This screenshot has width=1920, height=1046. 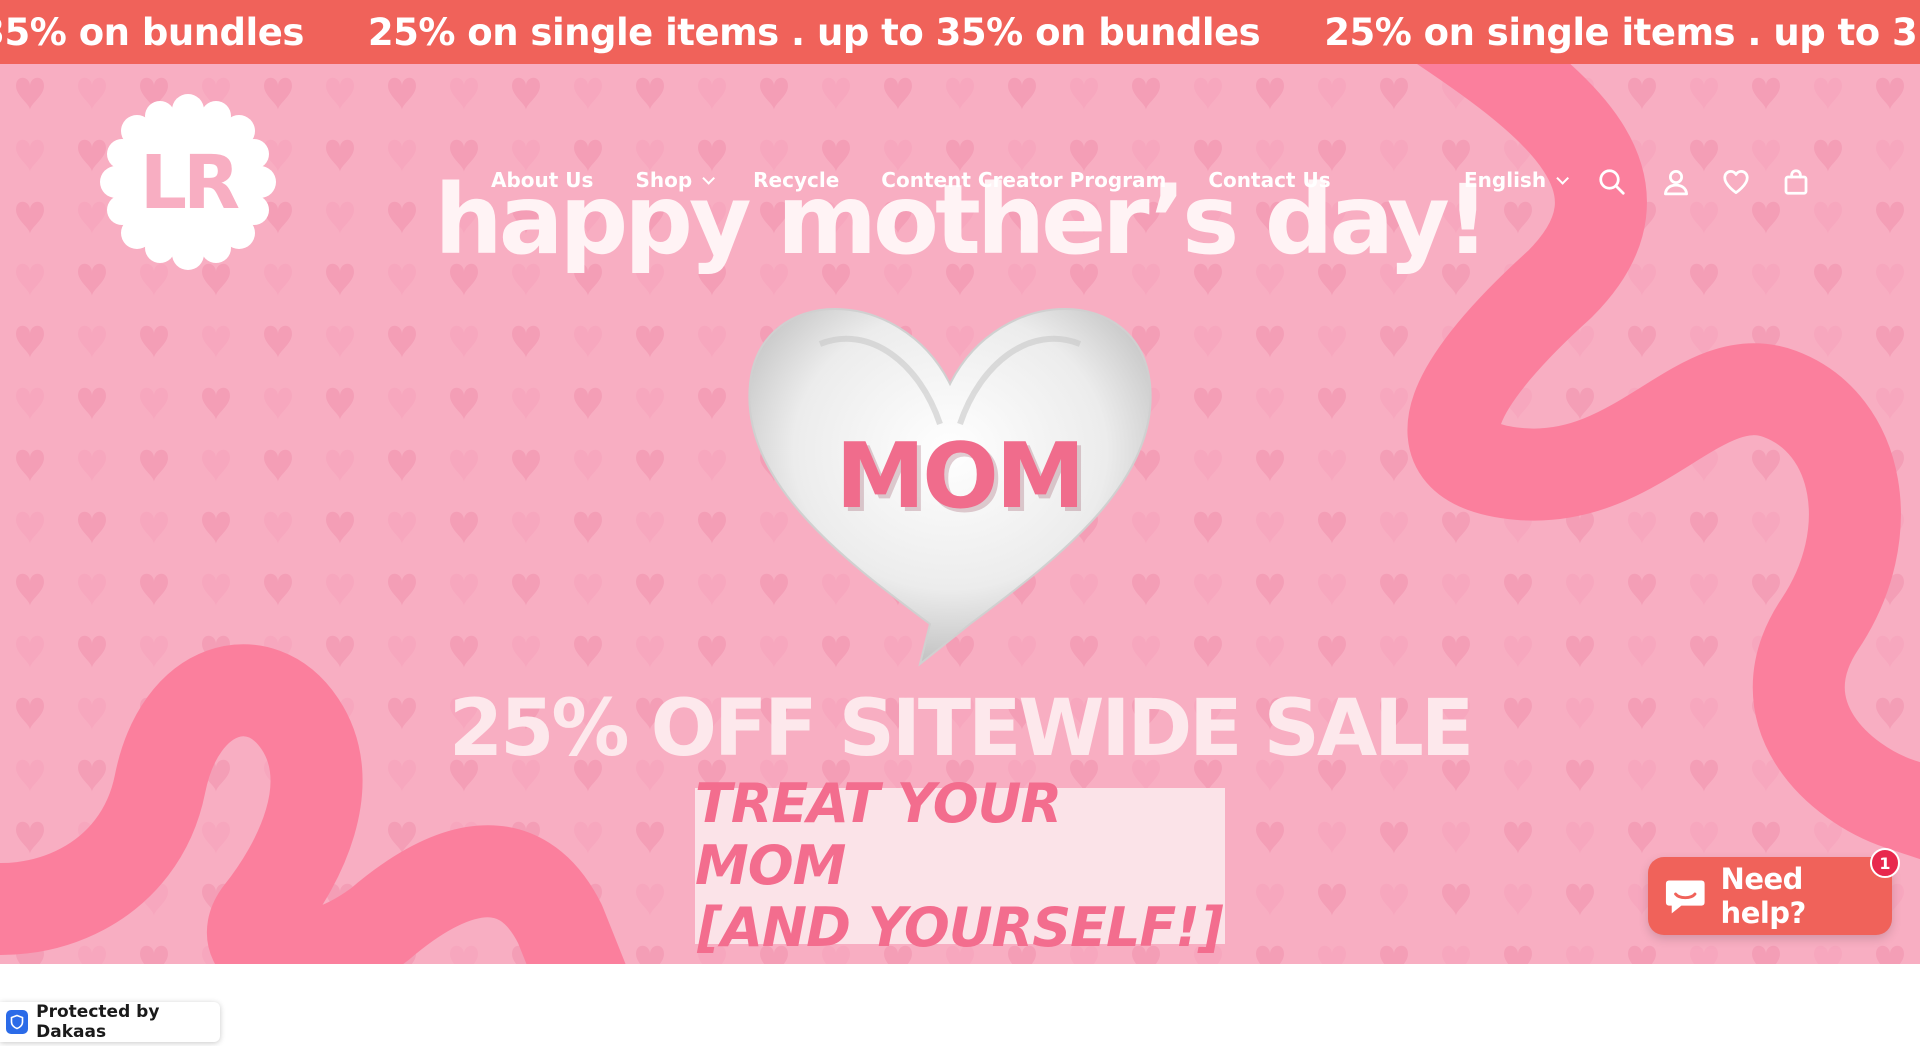 What do you see at coordinates (152, 32) in the screenshot?
I see `announcement-item: o 35% on bundles` at bounding box center [152, 32].